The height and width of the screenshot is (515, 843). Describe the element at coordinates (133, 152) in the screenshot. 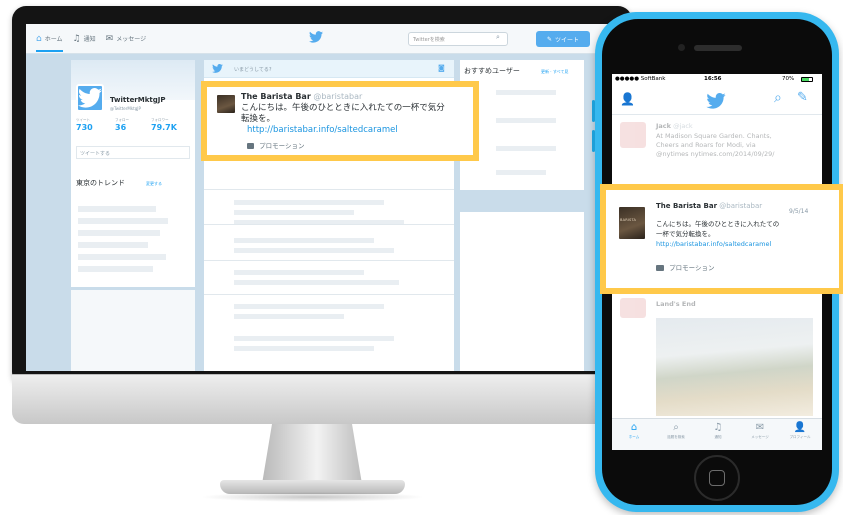

I see `profile-compose-input: ツイートする` at that location.